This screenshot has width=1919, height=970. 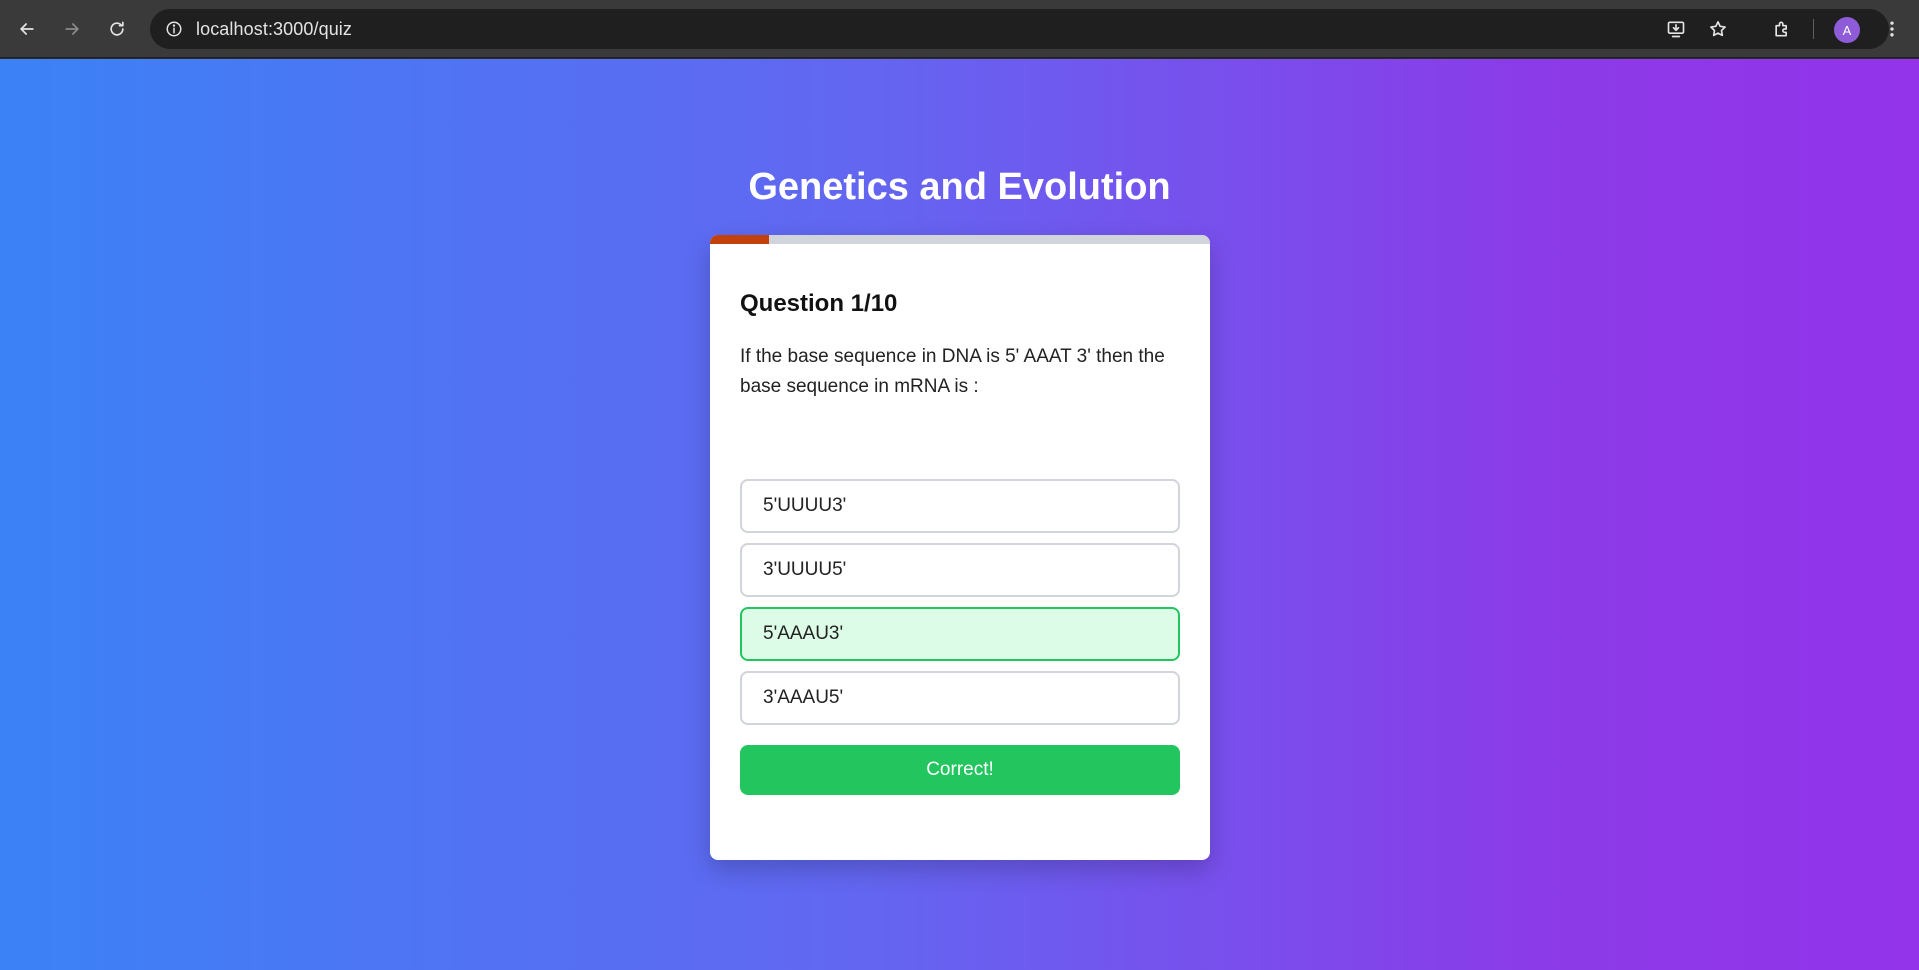 What do you see at coordinates (1847, 30) in the screenshot?
I see `profile-avatar: A` at bounding box center [1847, 30].